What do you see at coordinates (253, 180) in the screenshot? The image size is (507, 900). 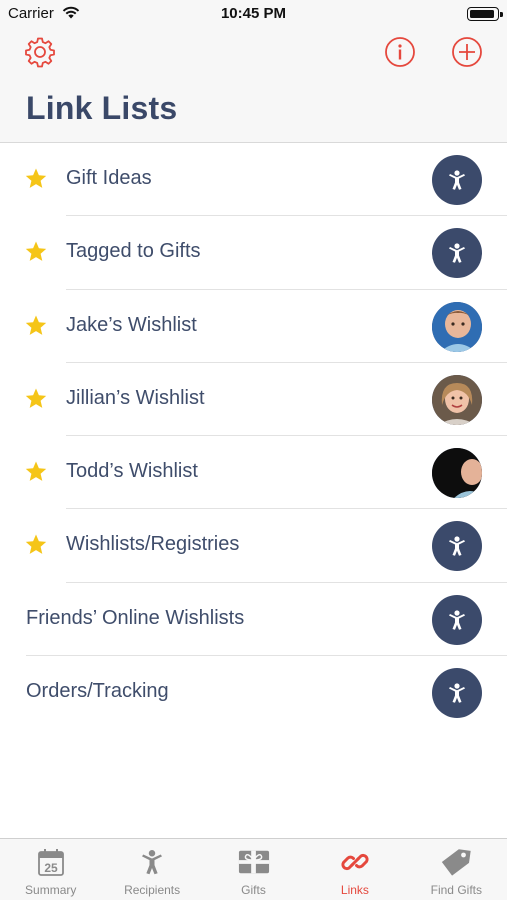 I see `list-item: Gift Ideas` at bounding box center [253, 180].